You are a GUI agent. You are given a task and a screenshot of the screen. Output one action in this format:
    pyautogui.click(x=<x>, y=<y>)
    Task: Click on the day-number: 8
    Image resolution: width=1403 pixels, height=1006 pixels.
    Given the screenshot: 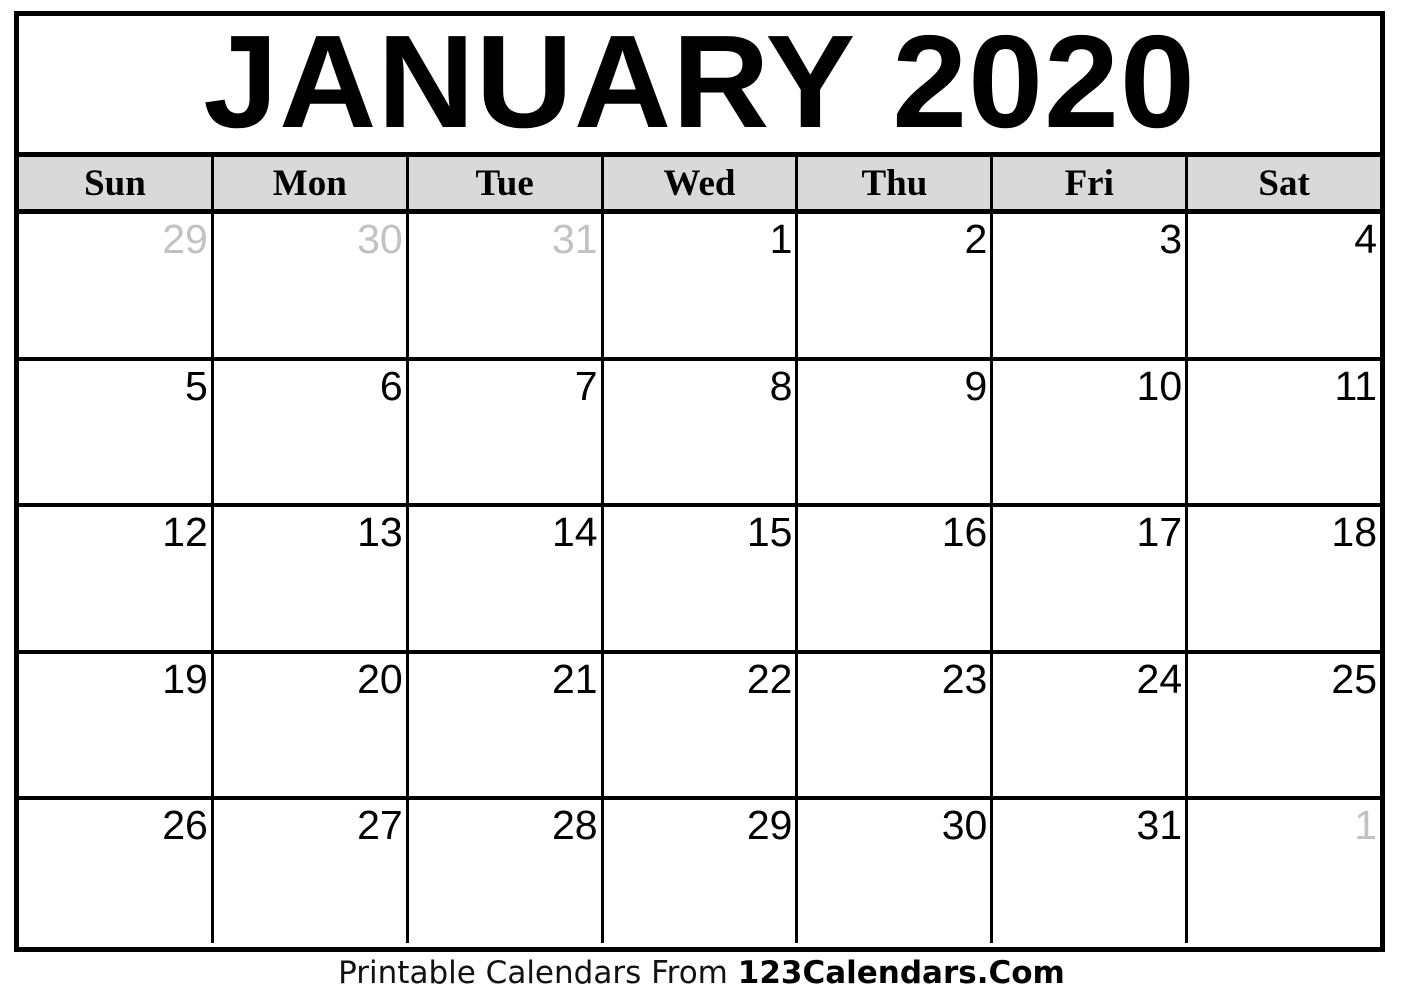 What is the action you would take?
    pyautogui.click(x=781, y=385)
    